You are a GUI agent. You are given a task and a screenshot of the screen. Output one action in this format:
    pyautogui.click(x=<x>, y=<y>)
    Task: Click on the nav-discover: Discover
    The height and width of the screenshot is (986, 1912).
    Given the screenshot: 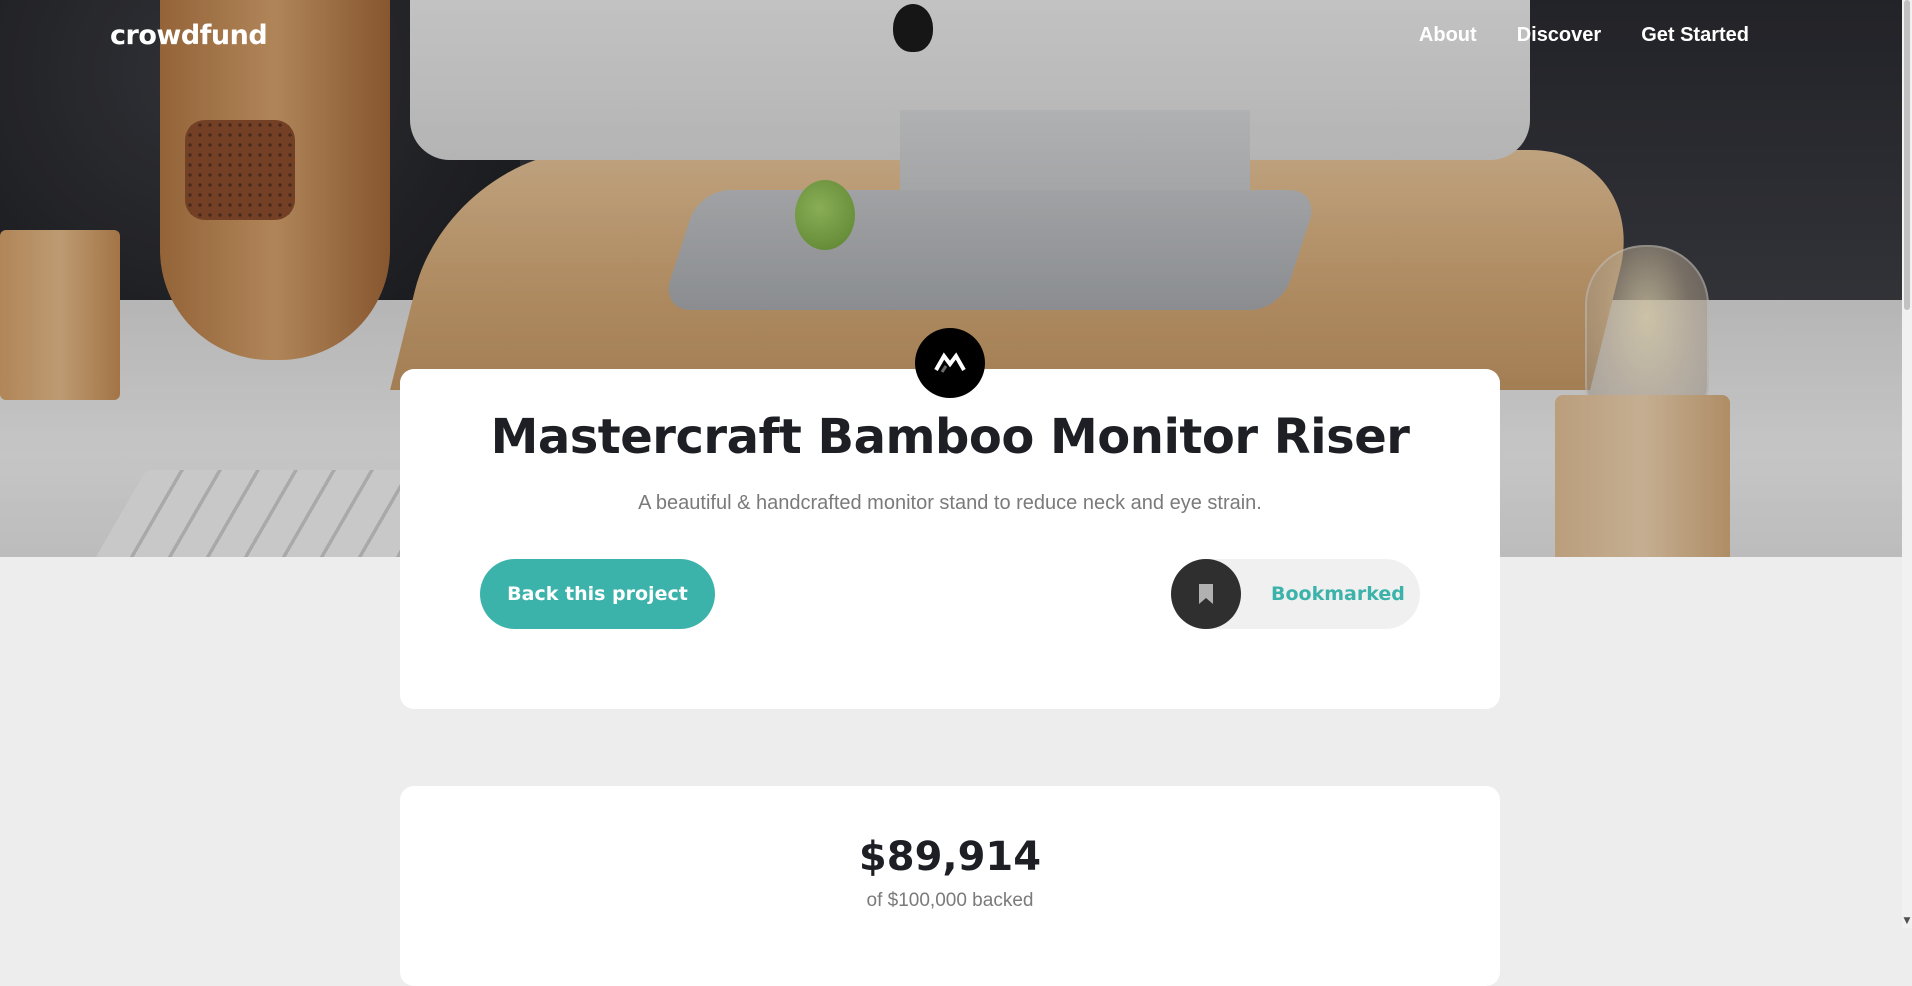 What is the action you would take?
    pyautogui.click(x=1559, y=35)
    